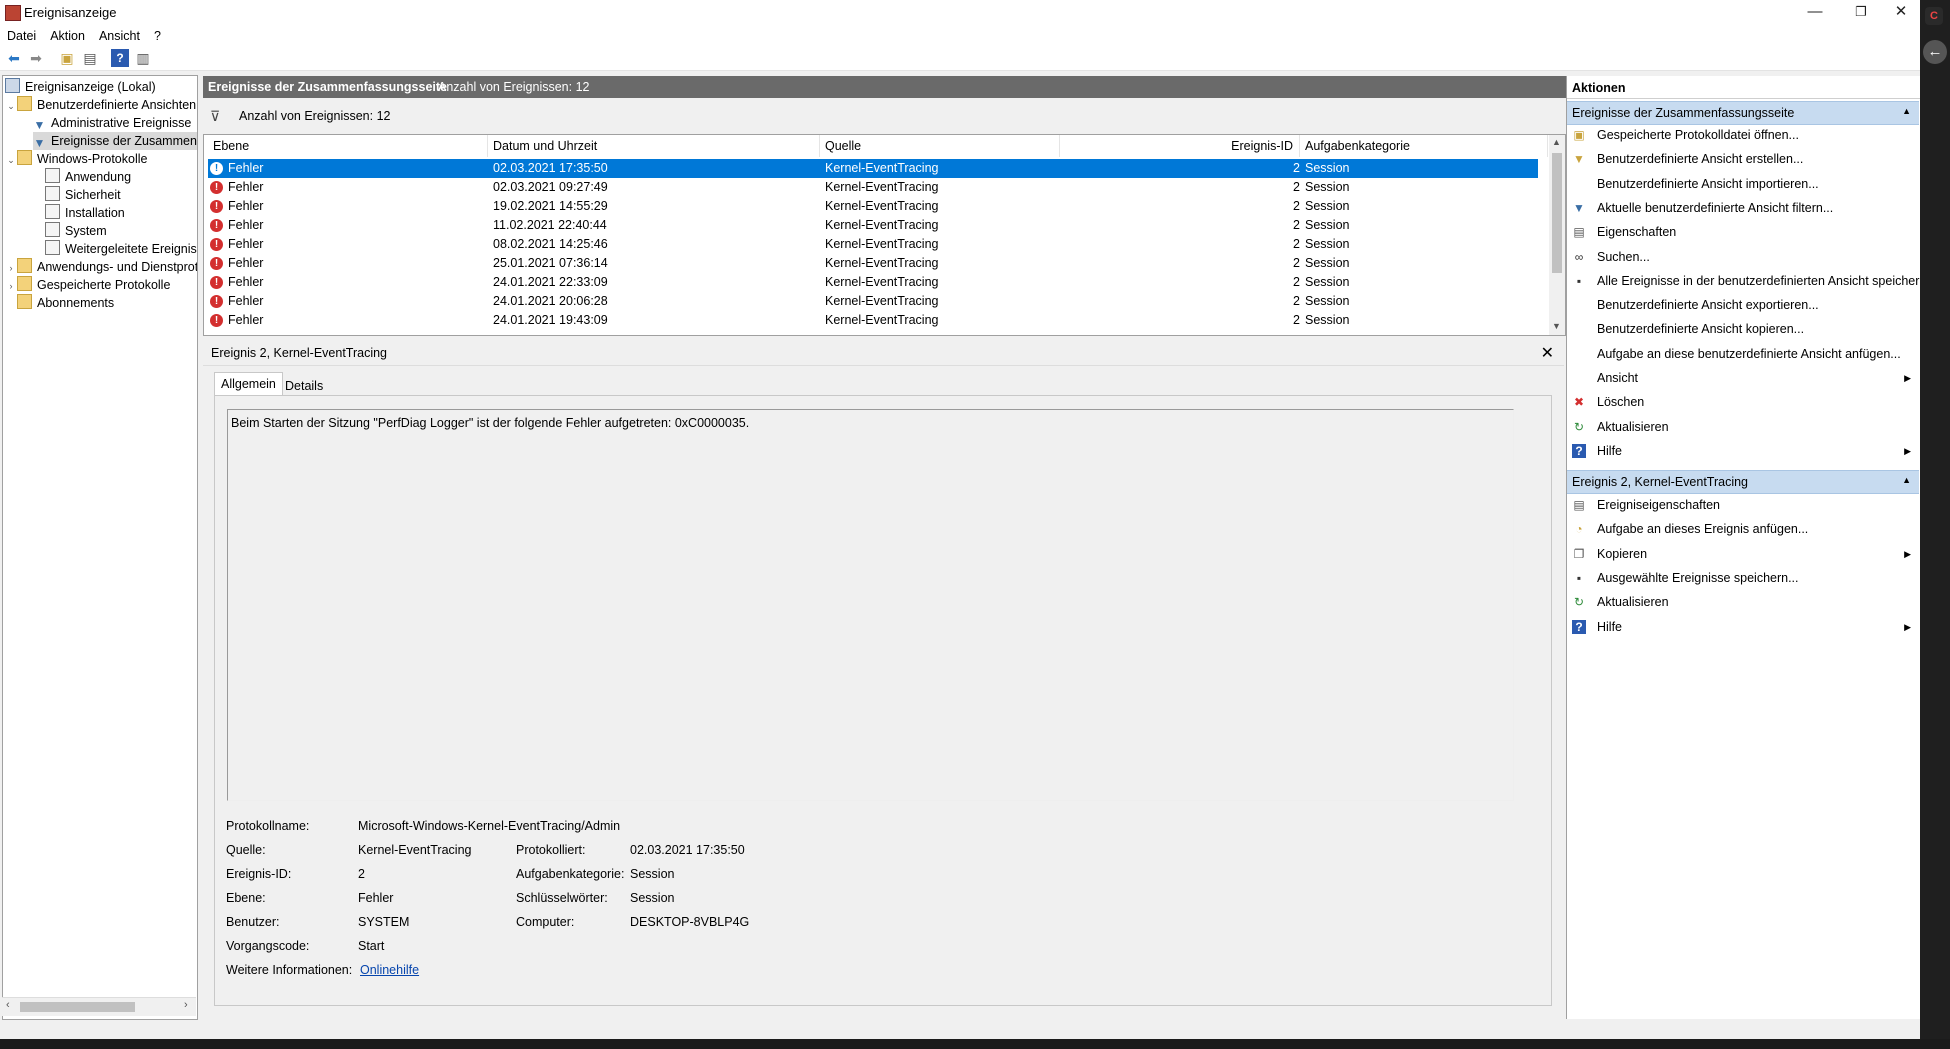  Describe the element at coordinates (882, 320) in the screenshot. I see `cell-source: Kernel-EventTracing` at that location.